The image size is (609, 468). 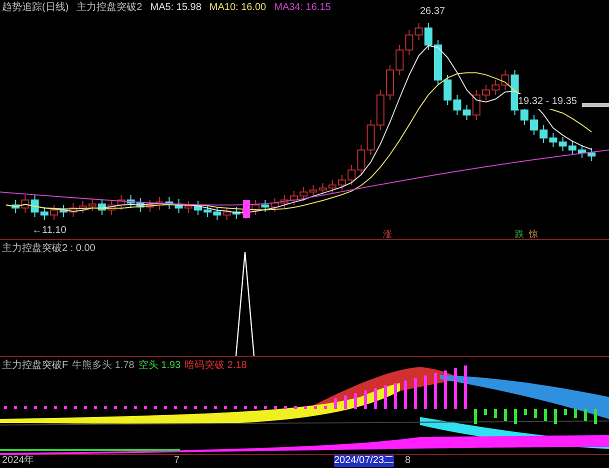 I want to click on axis-label: 2024/07/23二, so click(x=364, y=461).